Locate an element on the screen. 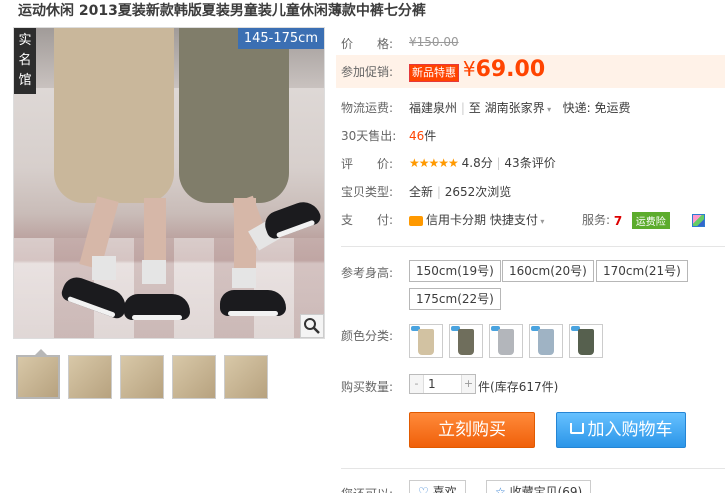 The width and height of the screenshot is (725, 493). sales-label: 30天售出: is located at coordinates (369, 136).